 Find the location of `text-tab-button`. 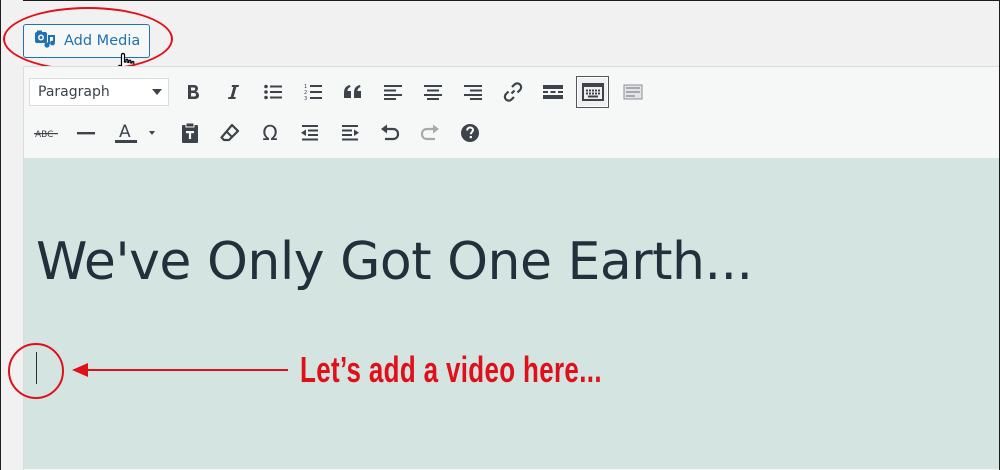

text-tab-button is located at coordinates (633, 92).